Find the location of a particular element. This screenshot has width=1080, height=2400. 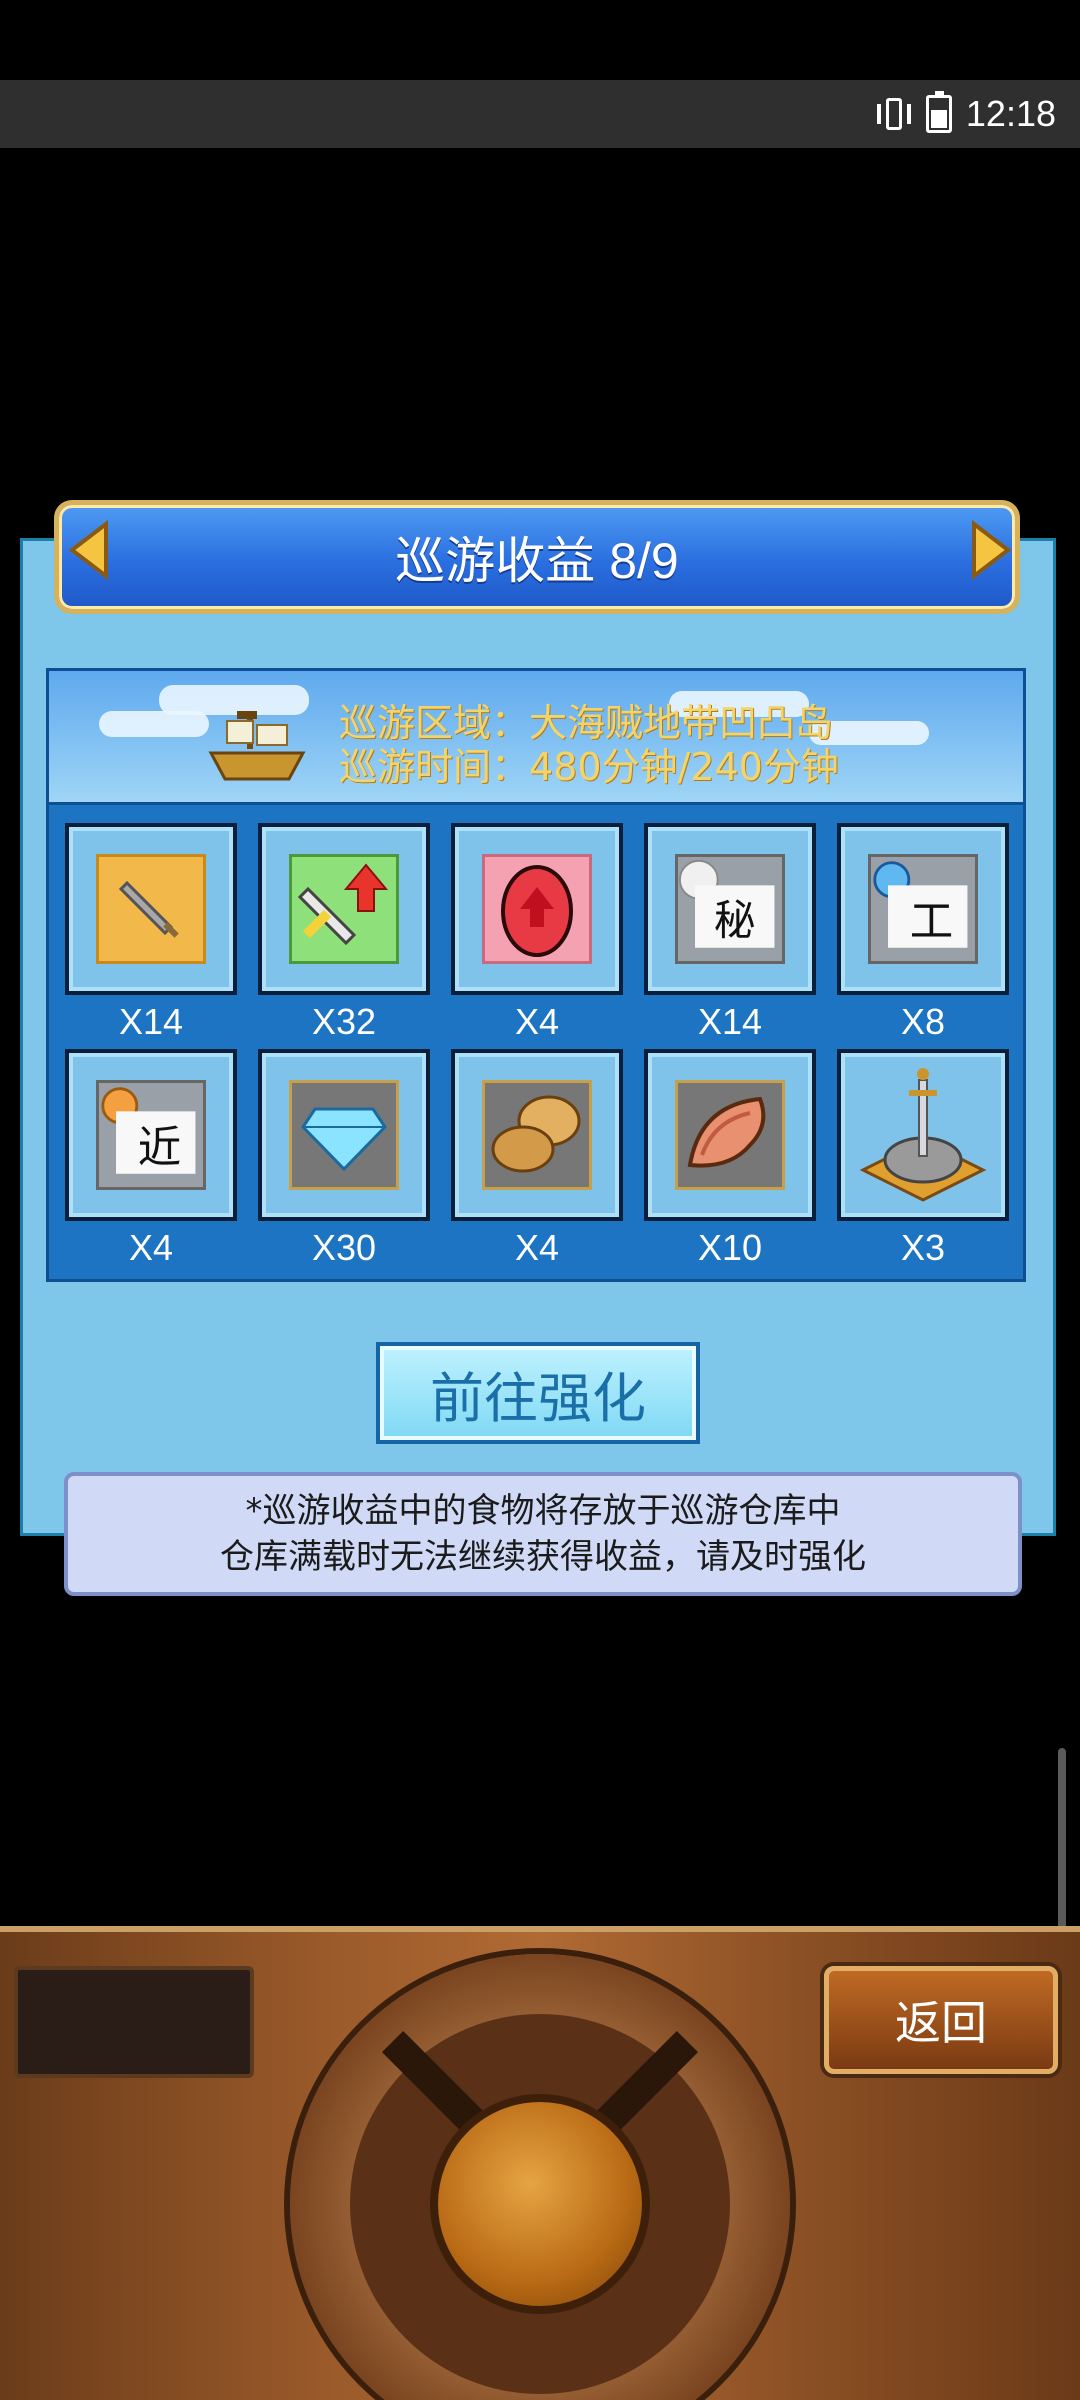

diamond-icon is located at coordinates (344, 1139).